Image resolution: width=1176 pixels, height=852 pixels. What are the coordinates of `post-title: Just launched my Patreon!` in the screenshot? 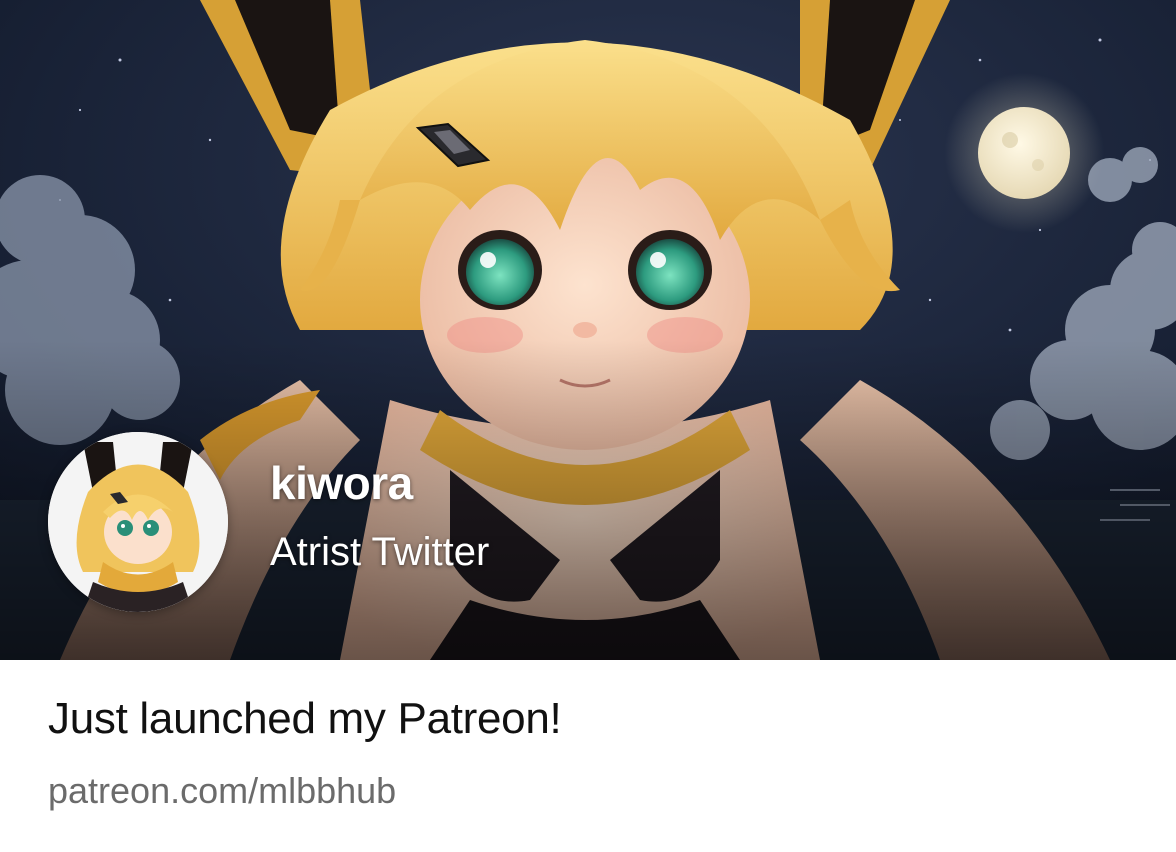 It's located at (305, 719).